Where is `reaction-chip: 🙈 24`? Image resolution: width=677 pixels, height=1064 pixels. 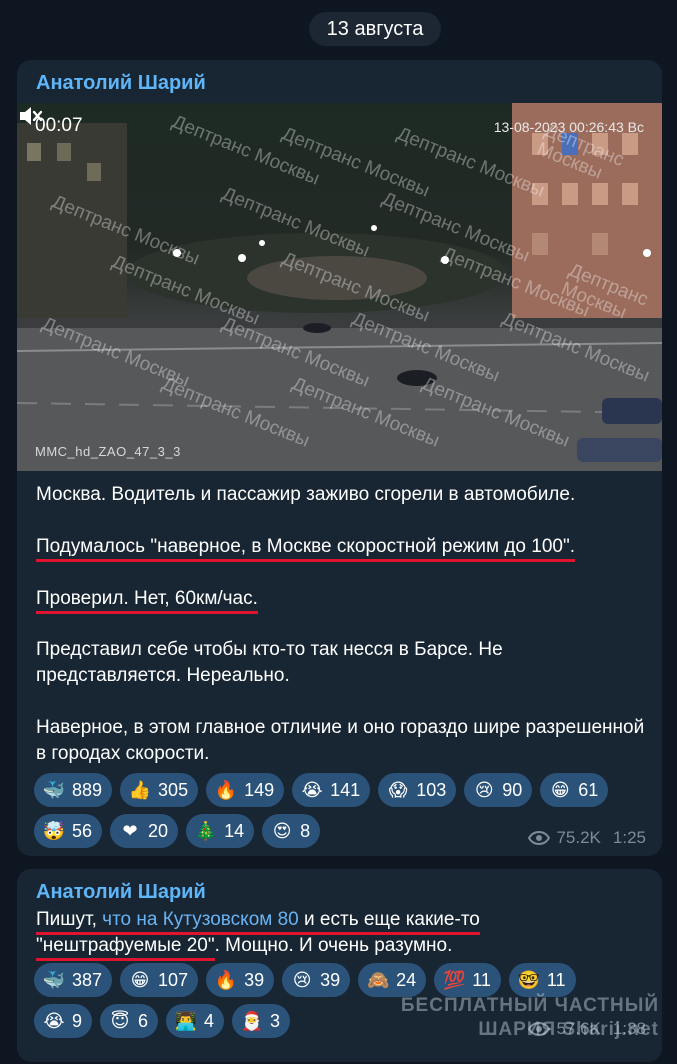
reaction-chip: 🙈 24 is located at coordinates (392, 980).